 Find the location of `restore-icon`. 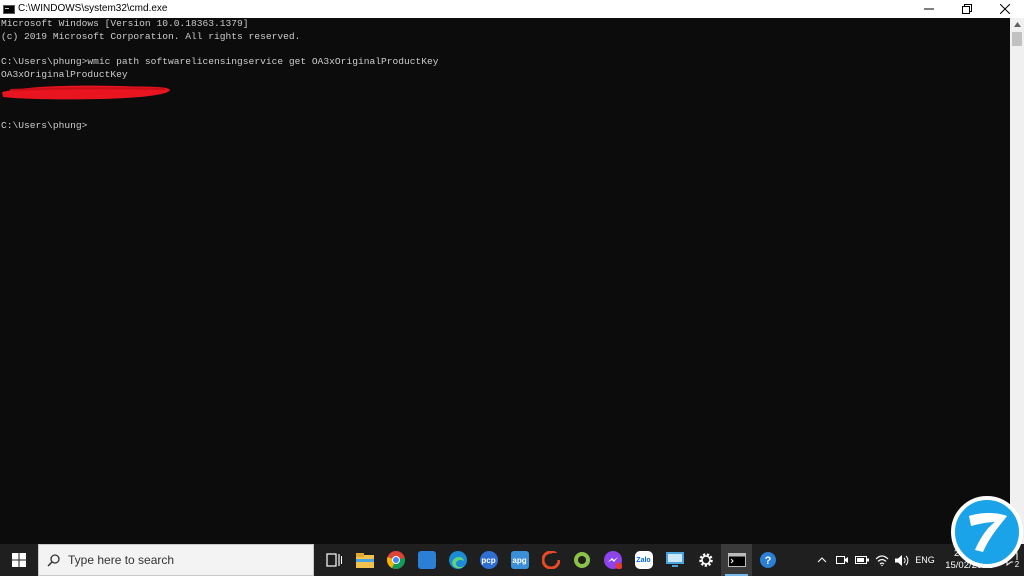

restore-icon is located at coordinates (967, 9).